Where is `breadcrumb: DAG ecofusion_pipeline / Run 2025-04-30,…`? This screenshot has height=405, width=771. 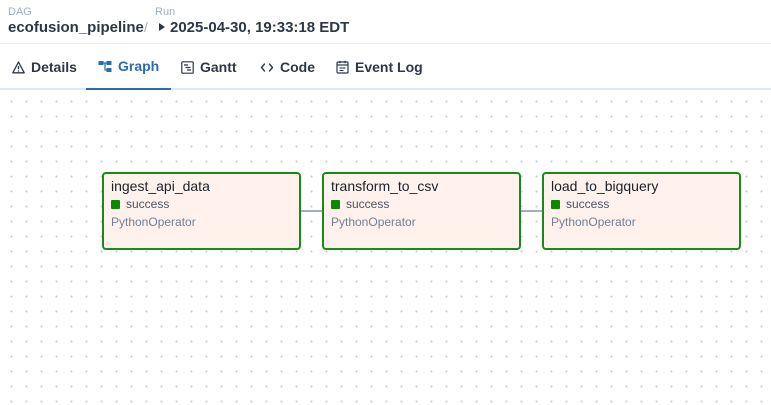 breadcrumb: DAG ecofusion_pipeline / Run 2025-04-30,… is located at coordinates (385, 22).